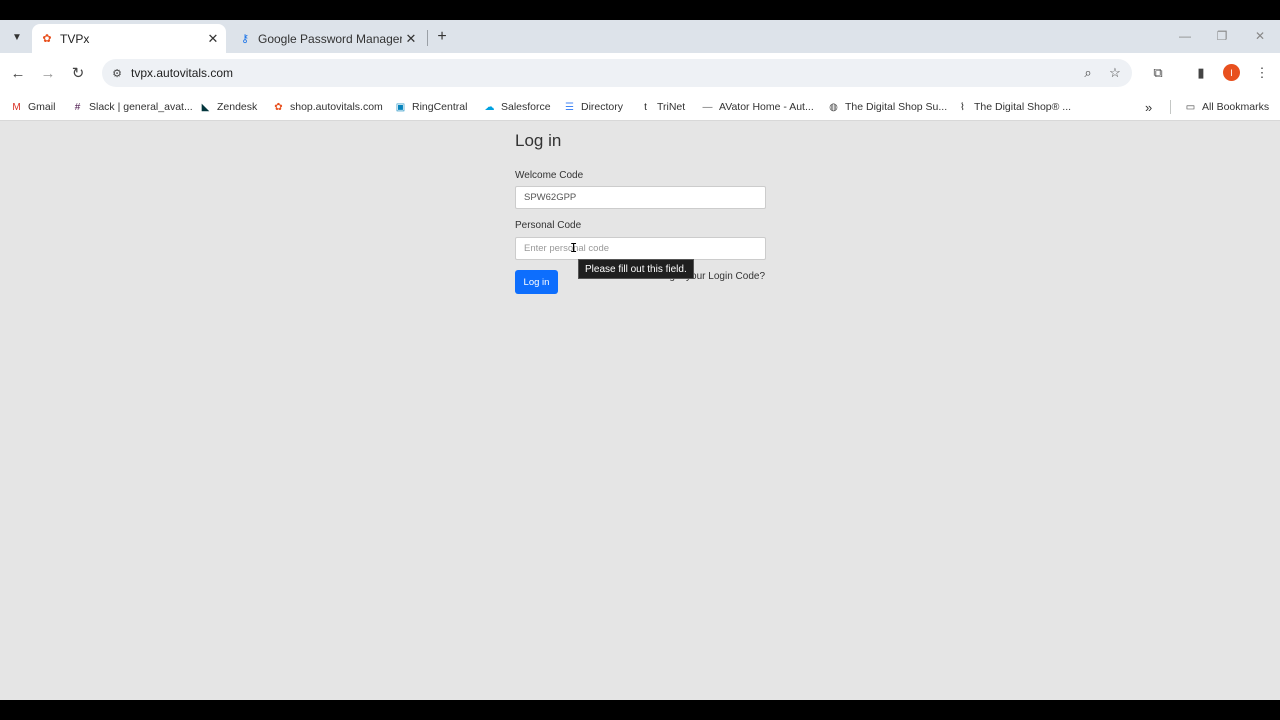  What do you see at coordinates (662, 107) in the screenshot?
I see `bookmark-trinet: t TriNet` at bounding box center [662, 107].